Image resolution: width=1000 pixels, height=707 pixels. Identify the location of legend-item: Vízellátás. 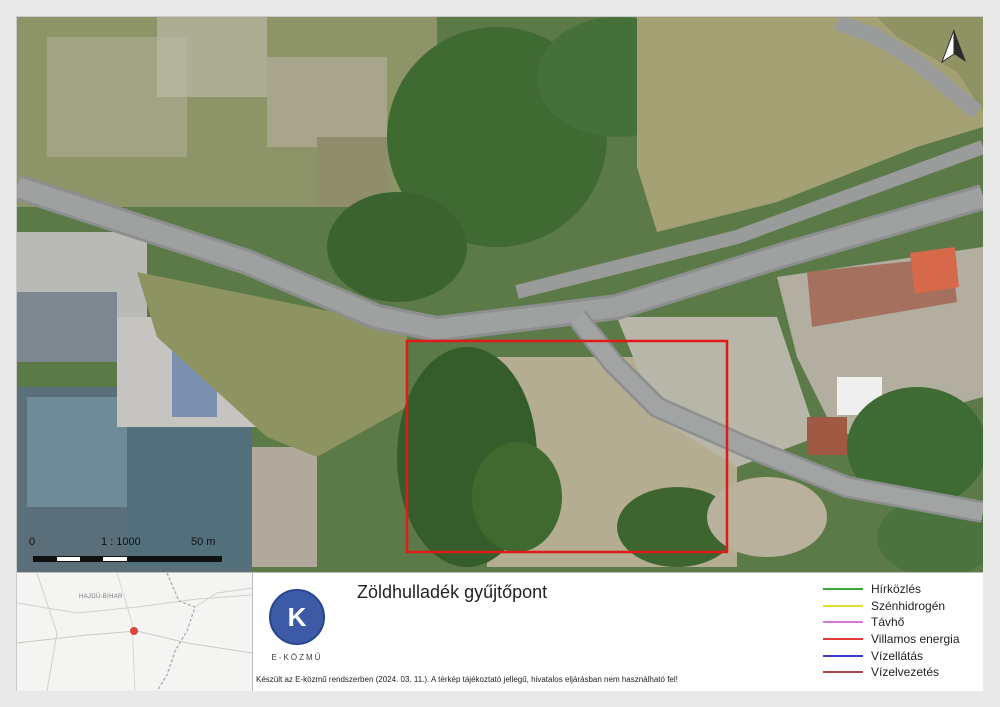
(900, 655).